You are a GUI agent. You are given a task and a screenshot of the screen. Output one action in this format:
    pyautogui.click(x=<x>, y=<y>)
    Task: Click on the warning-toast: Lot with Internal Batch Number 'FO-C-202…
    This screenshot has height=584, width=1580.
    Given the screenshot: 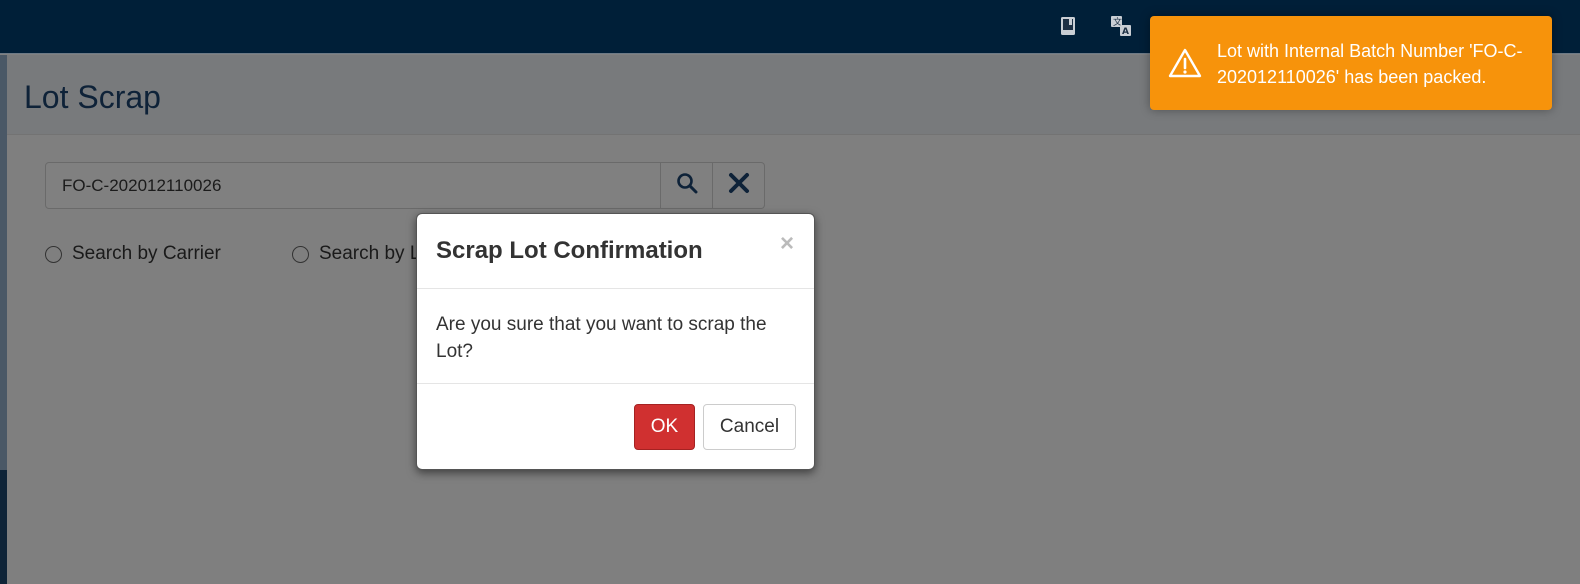 What is the action you would take?
    pyautogui.click(x=1351, y=63)
    